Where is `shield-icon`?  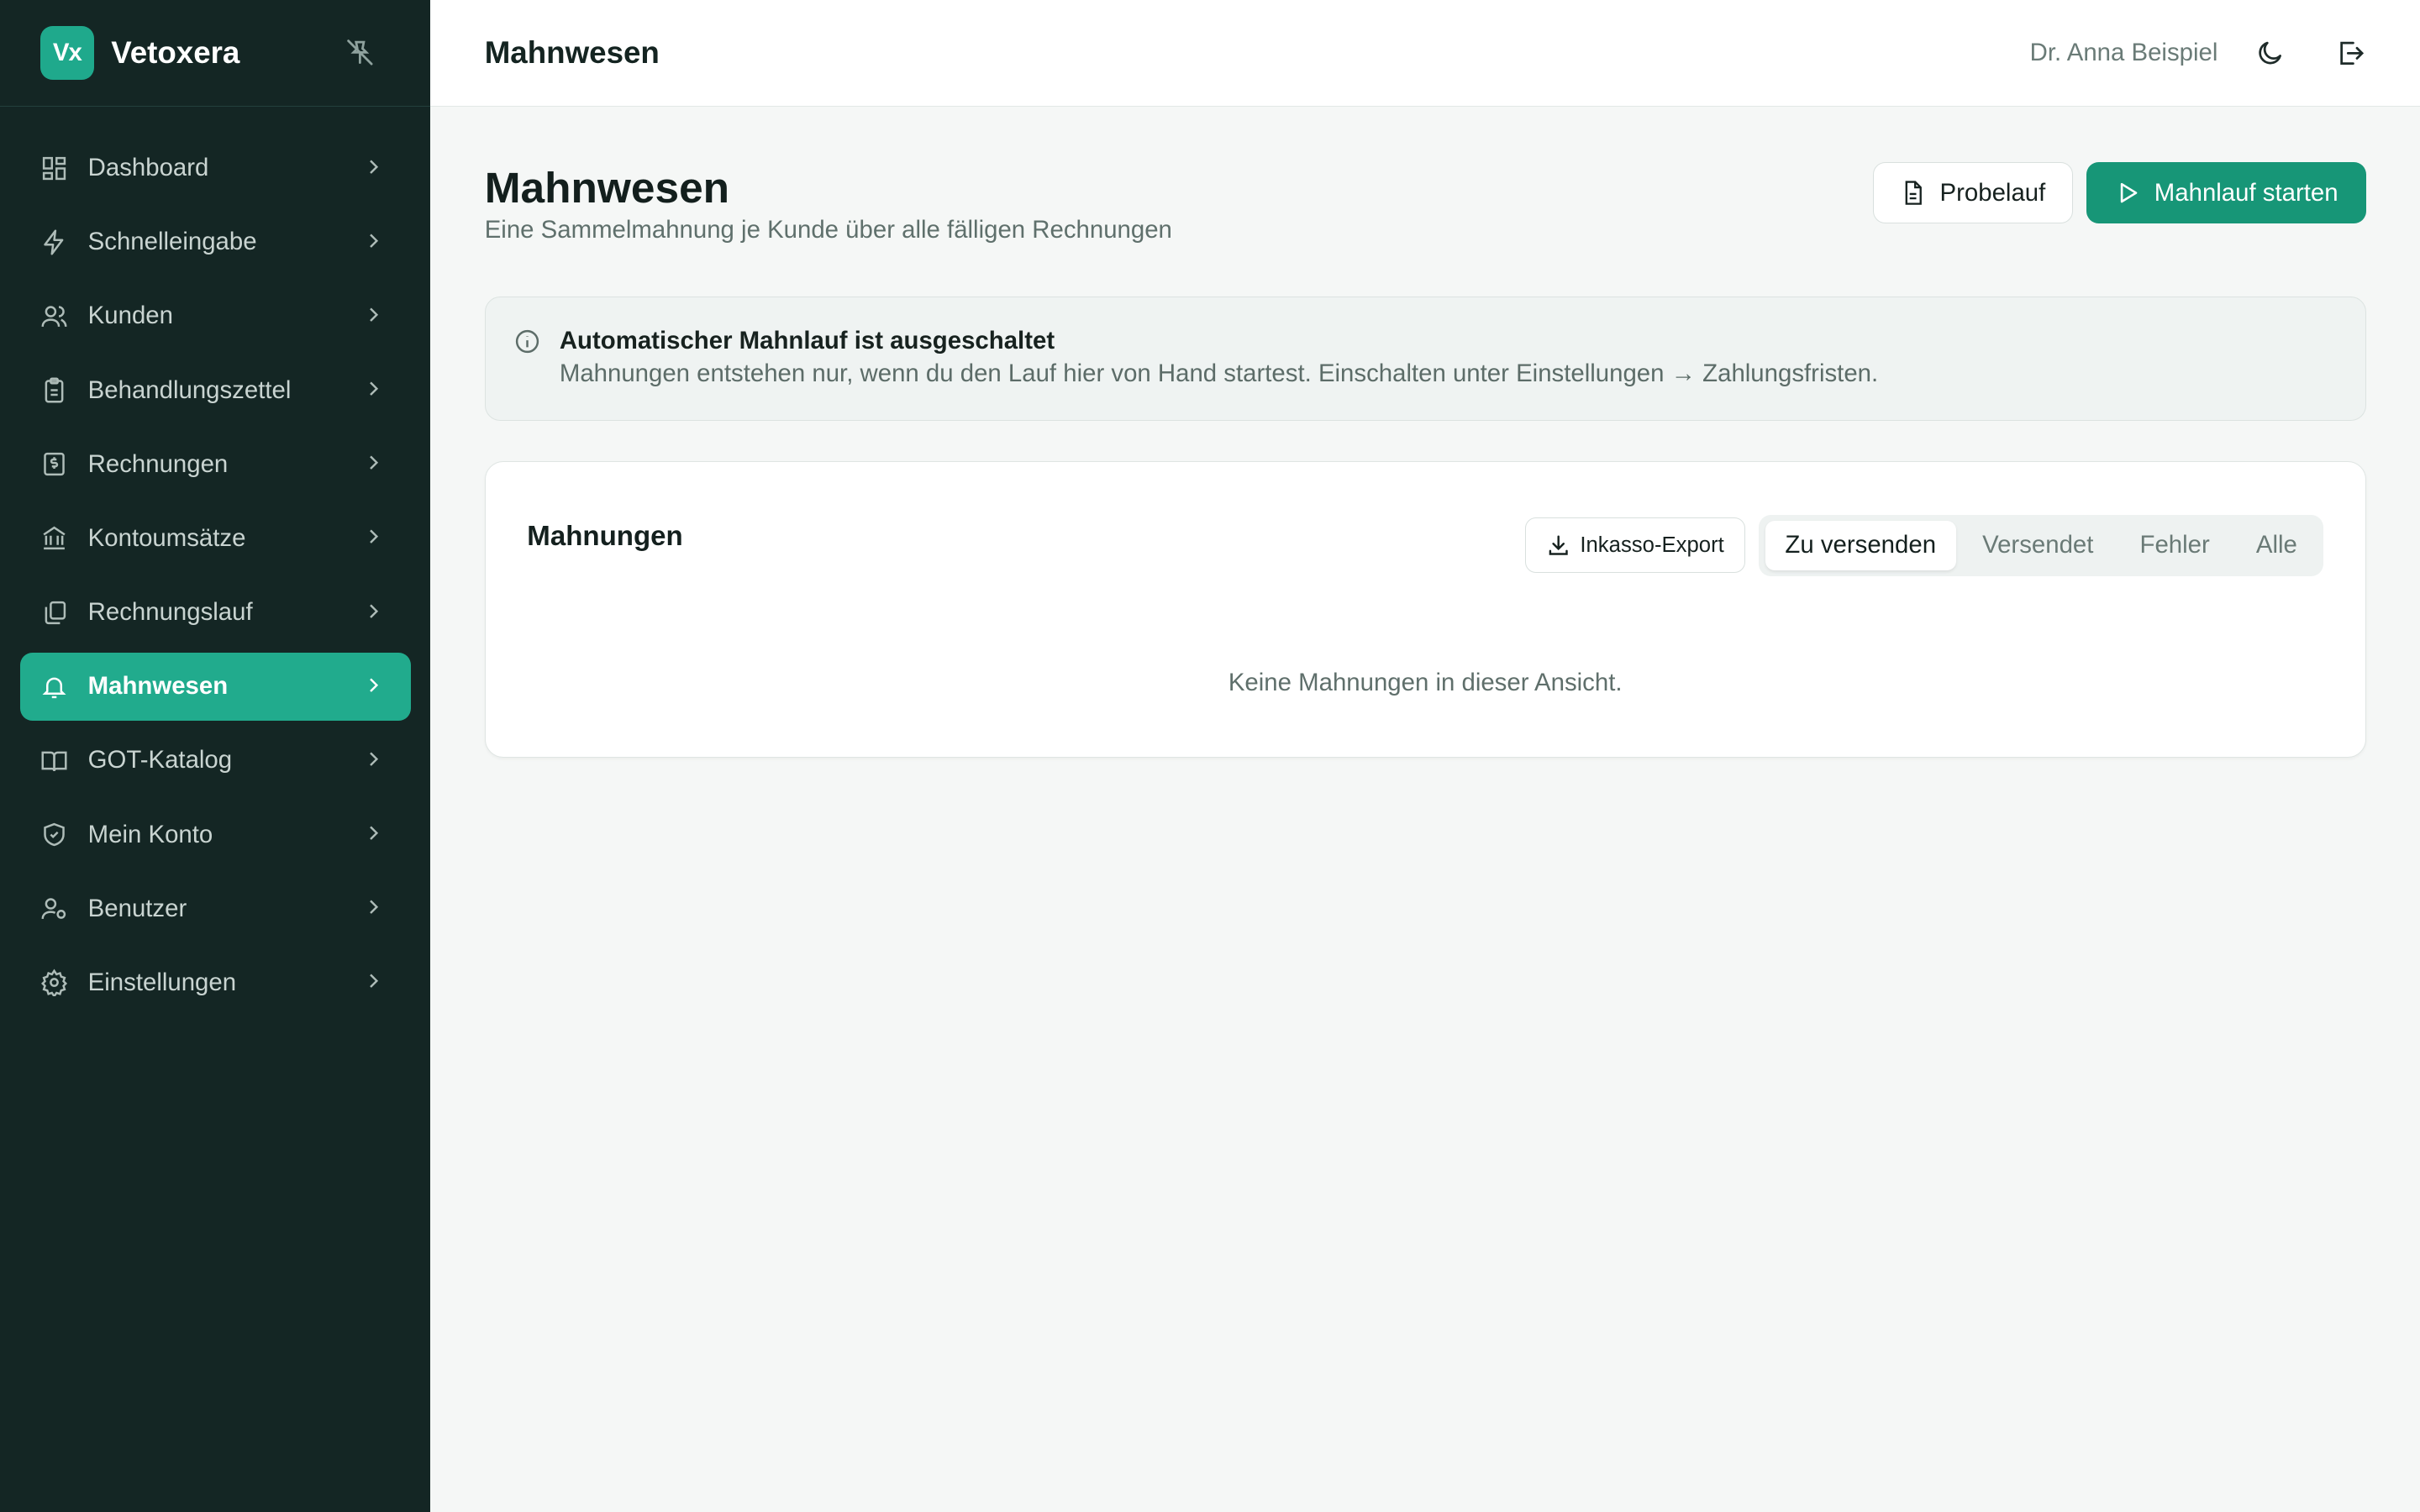 shield-icon is located at coordinates (54, 834).